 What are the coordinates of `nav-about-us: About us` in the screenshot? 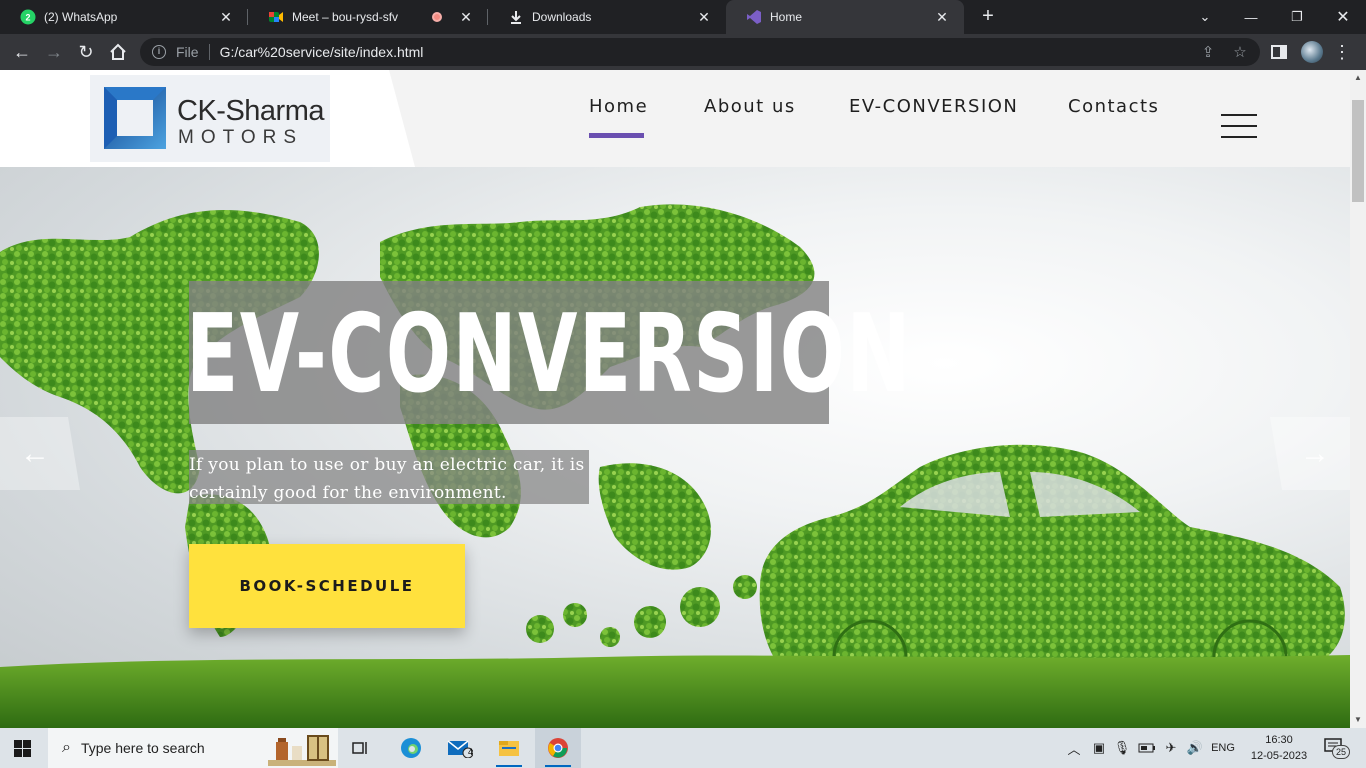 It's located at (750, 116).